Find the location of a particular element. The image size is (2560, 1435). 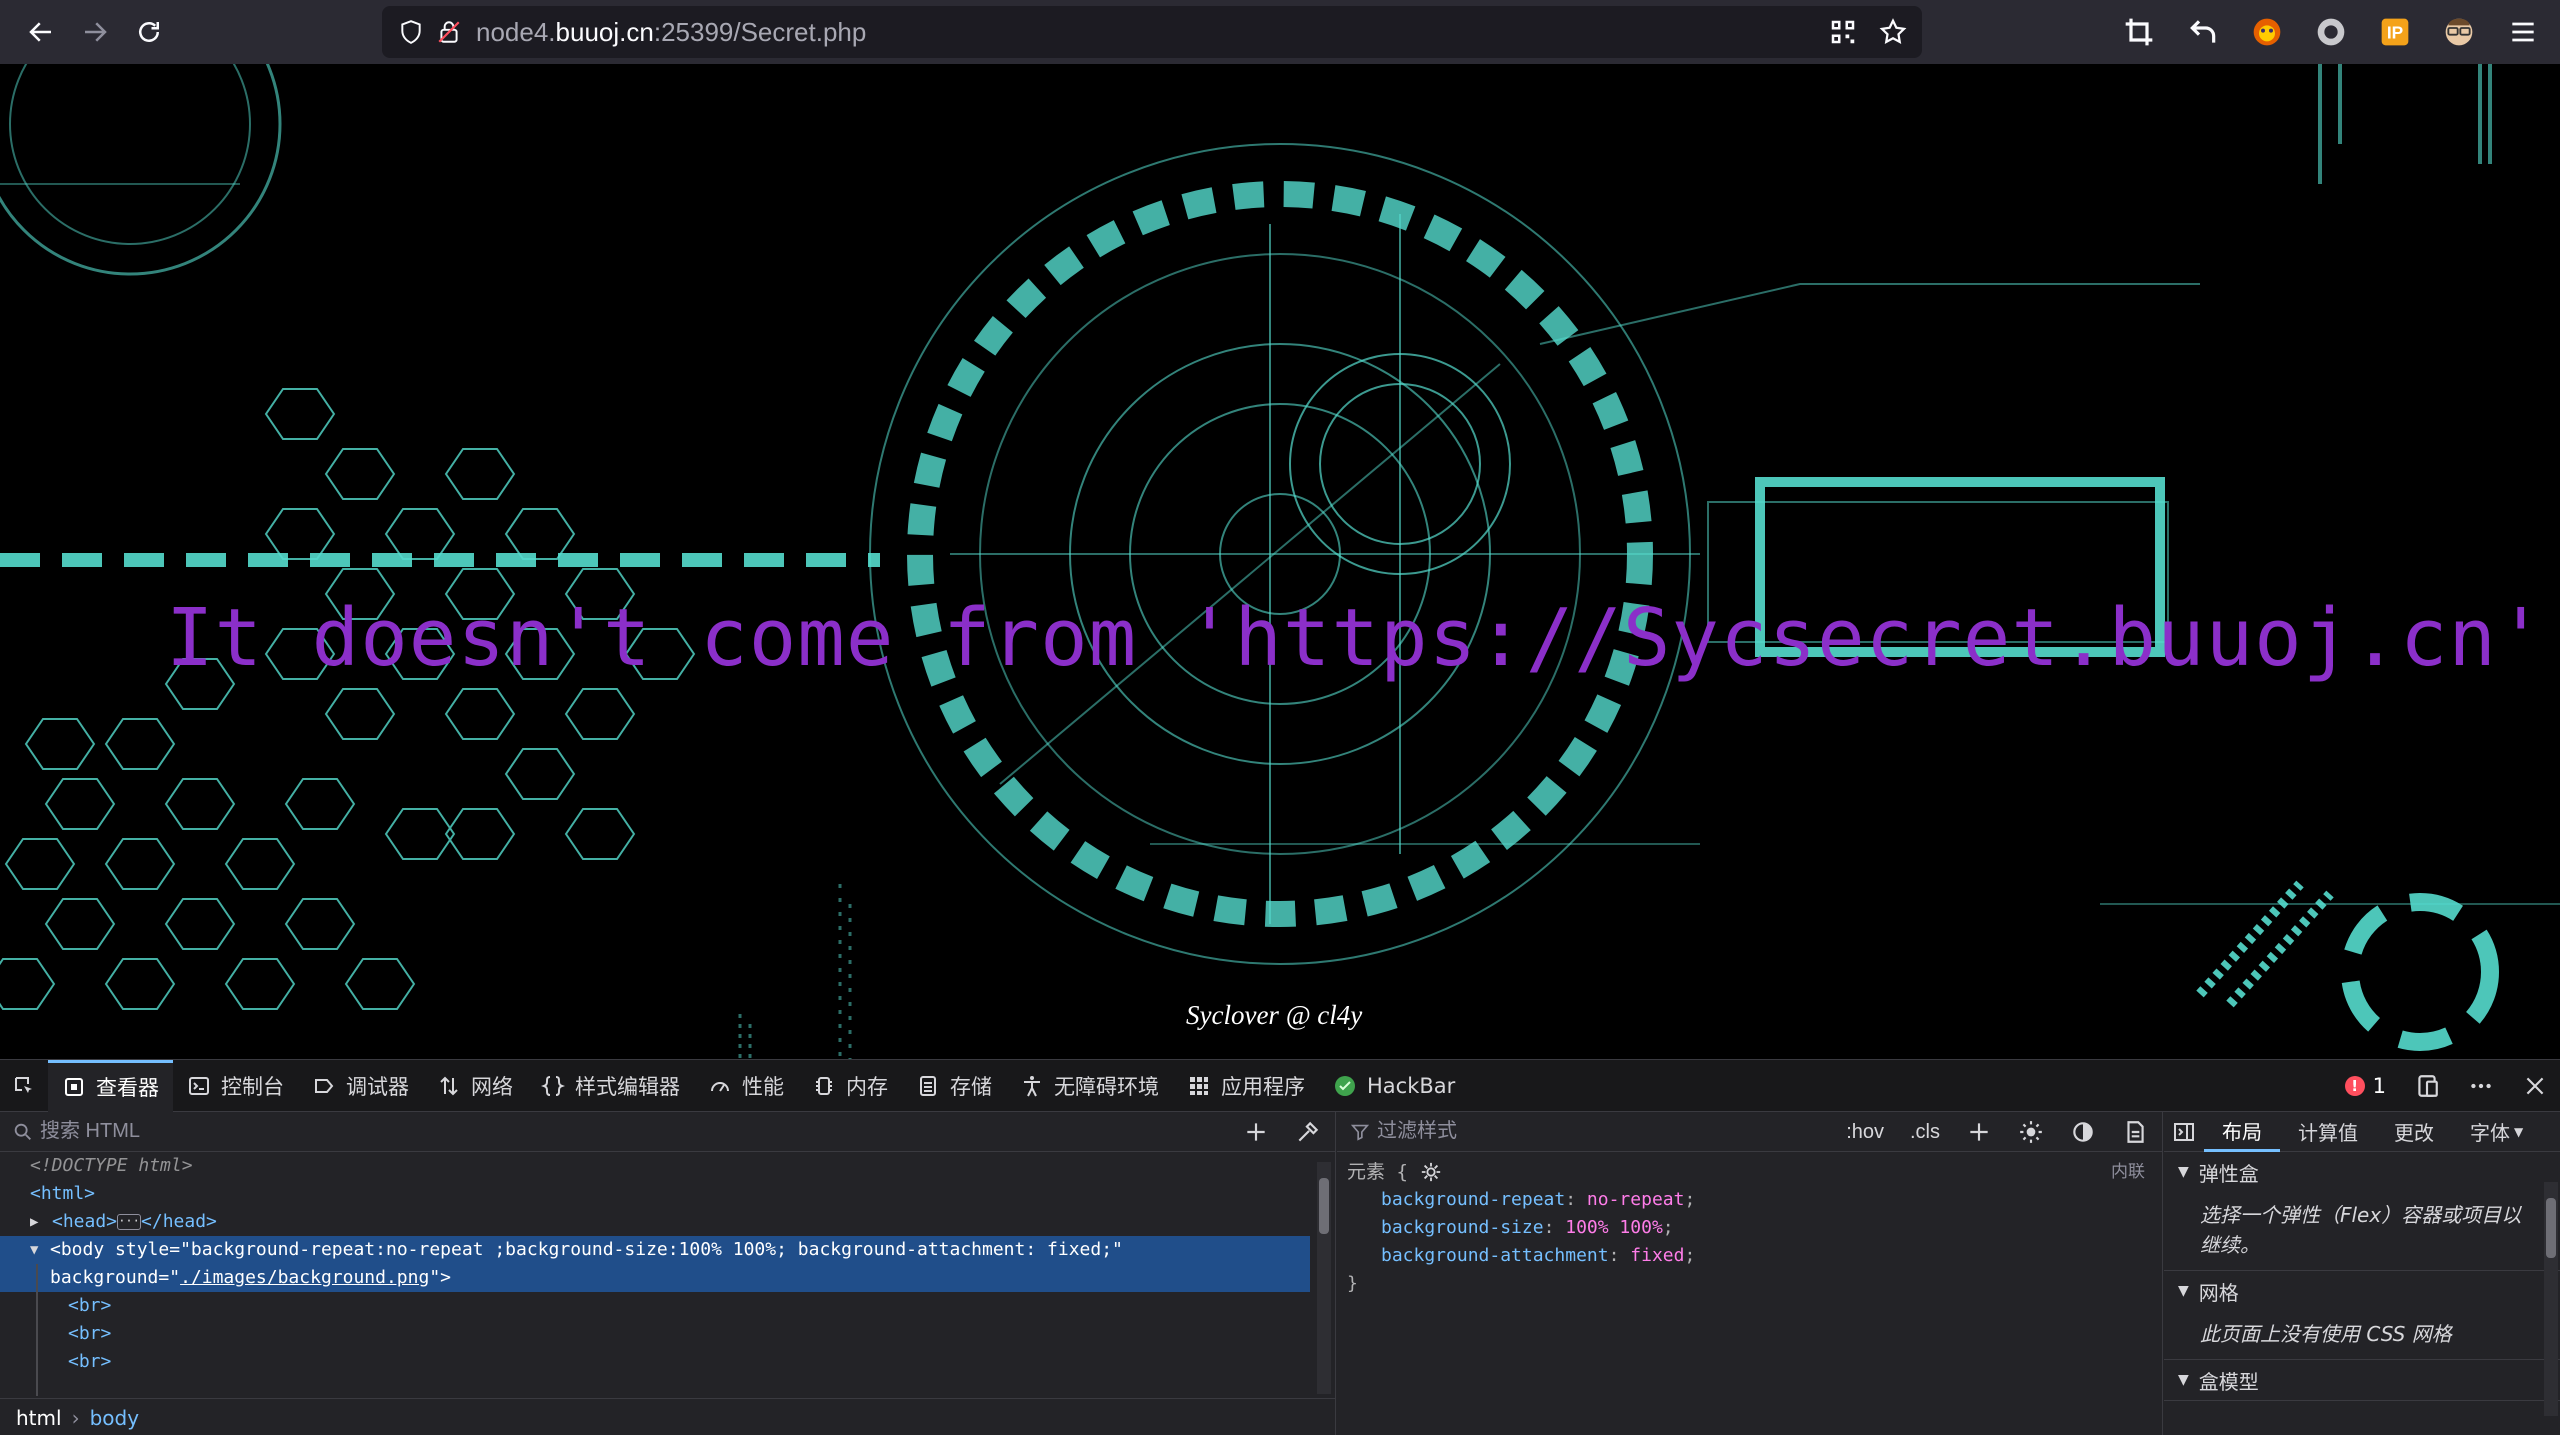

back-icon is located at coordinates (40, 32).